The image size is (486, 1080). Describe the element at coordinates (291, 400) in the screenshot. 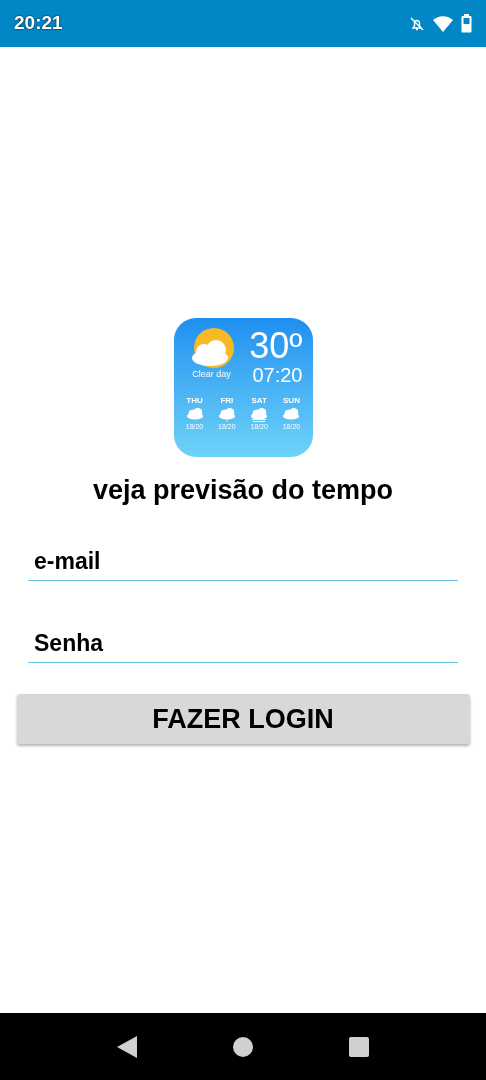

I see `day-label: SUN` at that location.